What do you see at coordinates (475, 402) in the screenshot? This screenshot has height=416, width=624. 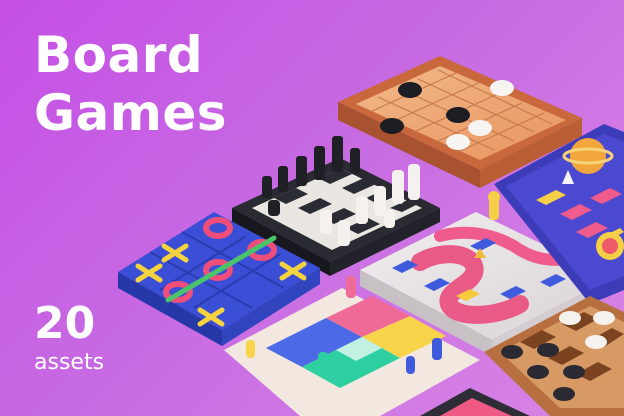 I see `backgammon-board-icon` at bounding box center [475, 402].